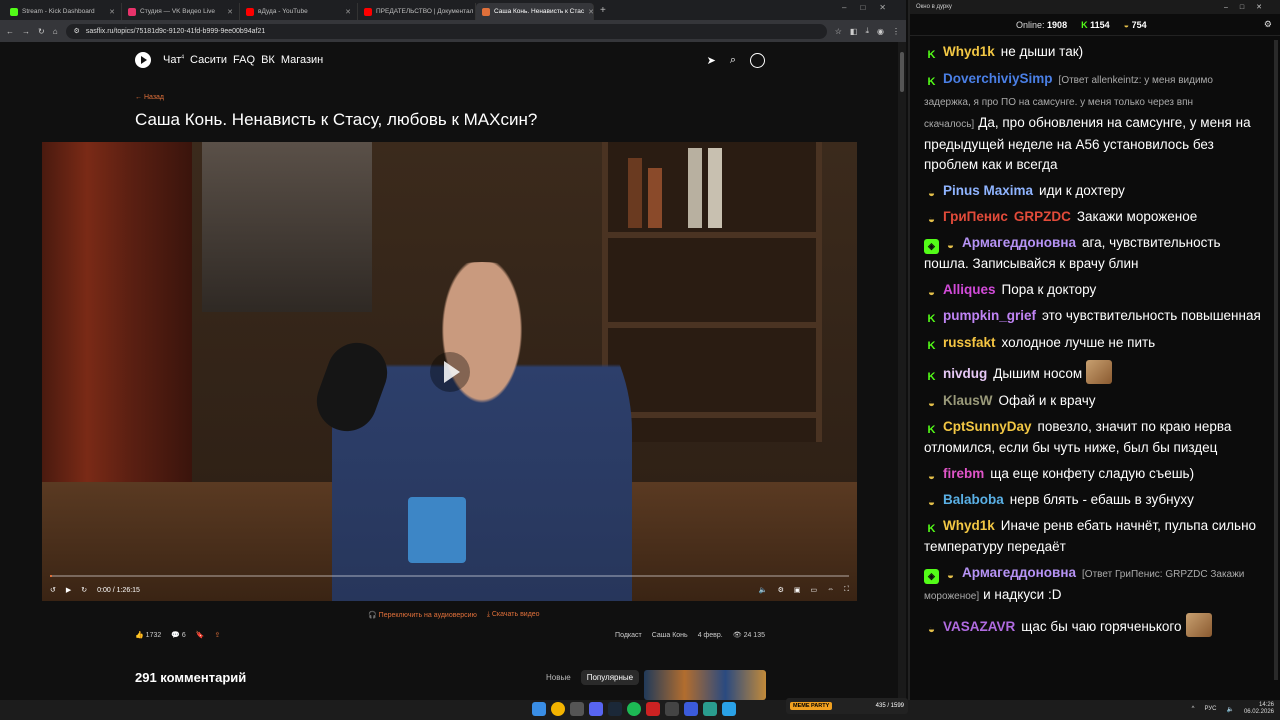 Image resolution: width=1280 pixels, height=720 pixels. I want to click on play-icon: ▶, so click(68, 590).